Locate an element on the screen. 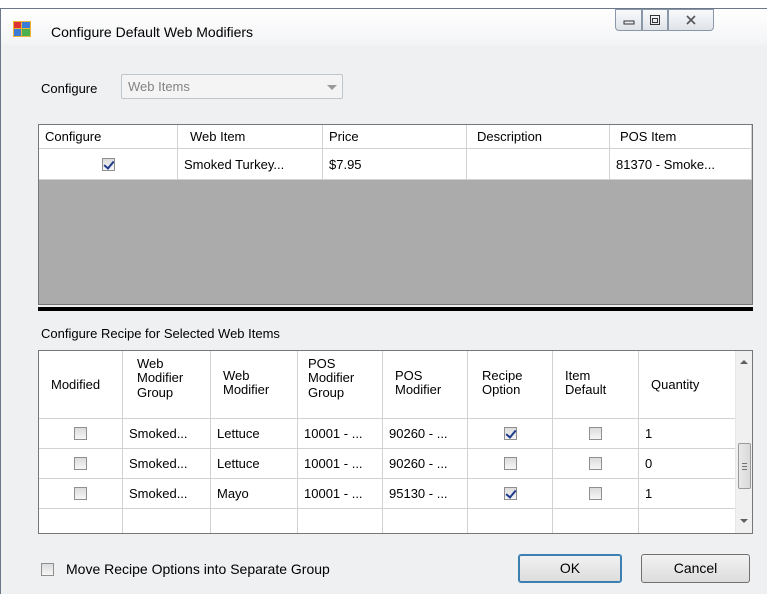 Image resolution: width=767 pixels, height=594 pixels. minimize-icon is located at coordinates (628, 22).